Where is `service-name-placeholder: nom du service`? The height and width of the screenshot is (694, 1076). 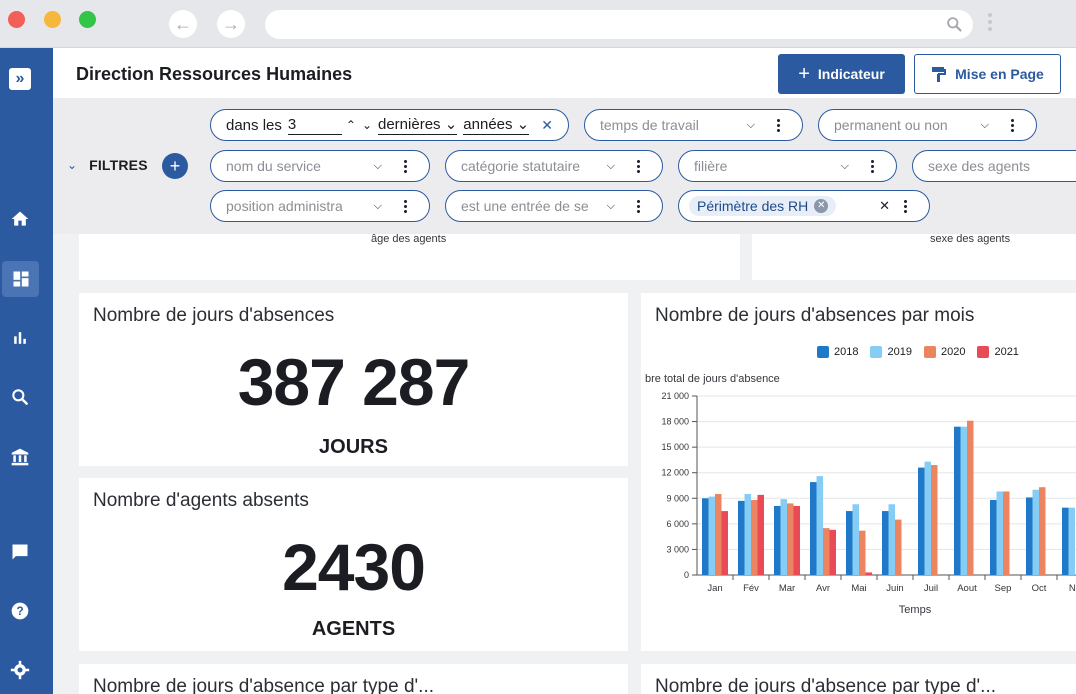
service-name-placeholder: nom du service is located at coordinates (273, 166).